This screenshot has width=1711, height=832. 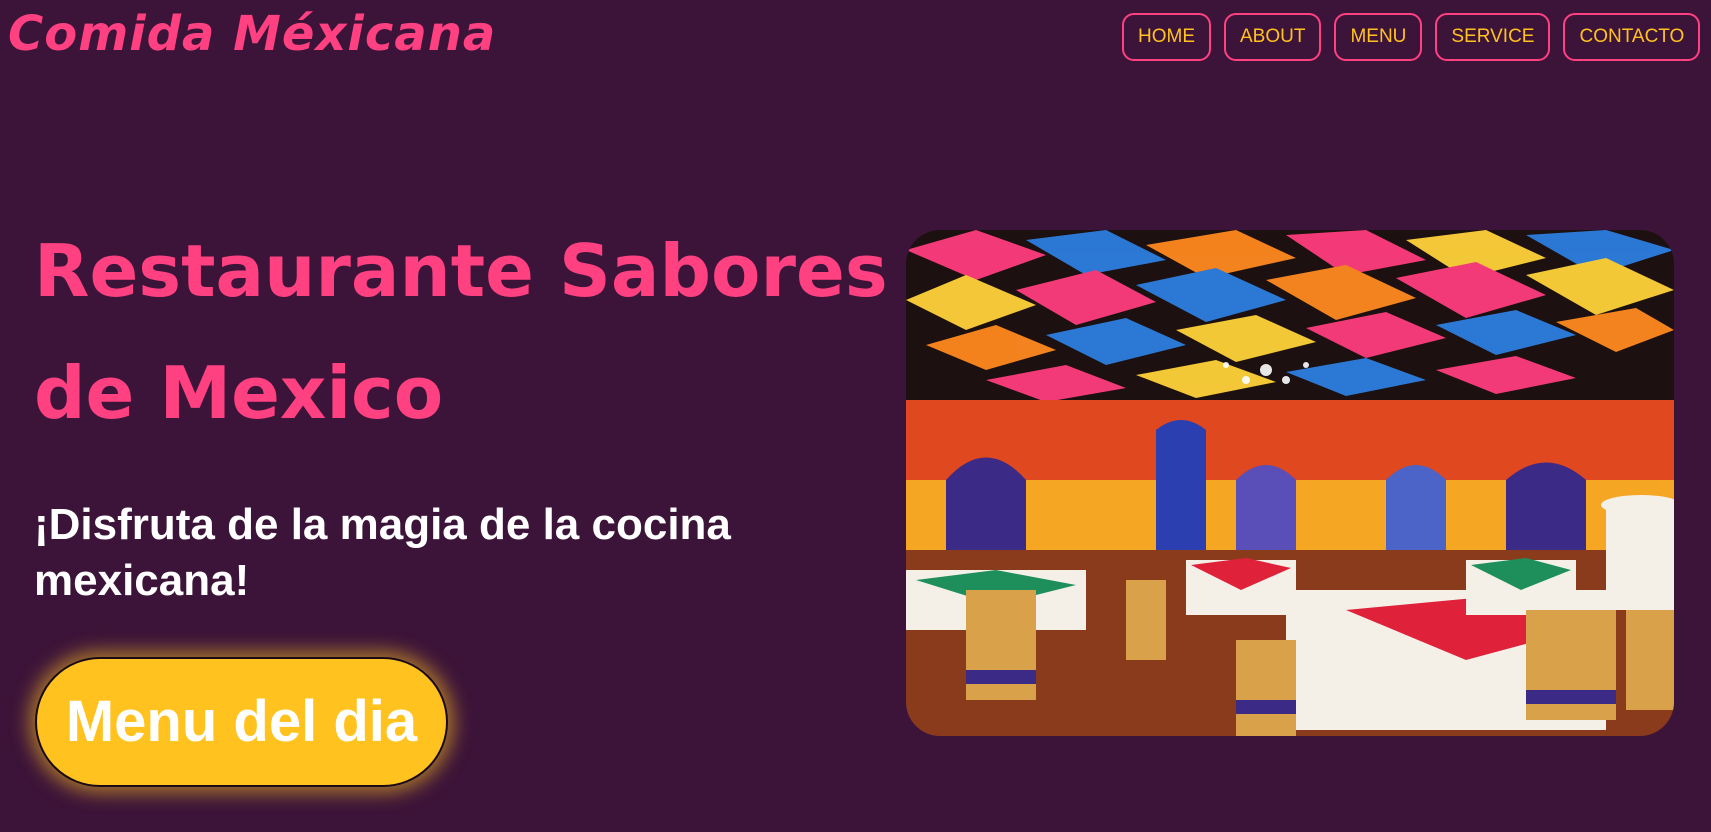 I want to click on nav-contacto-button: CONTACTO, so click(x=1632, y=37).